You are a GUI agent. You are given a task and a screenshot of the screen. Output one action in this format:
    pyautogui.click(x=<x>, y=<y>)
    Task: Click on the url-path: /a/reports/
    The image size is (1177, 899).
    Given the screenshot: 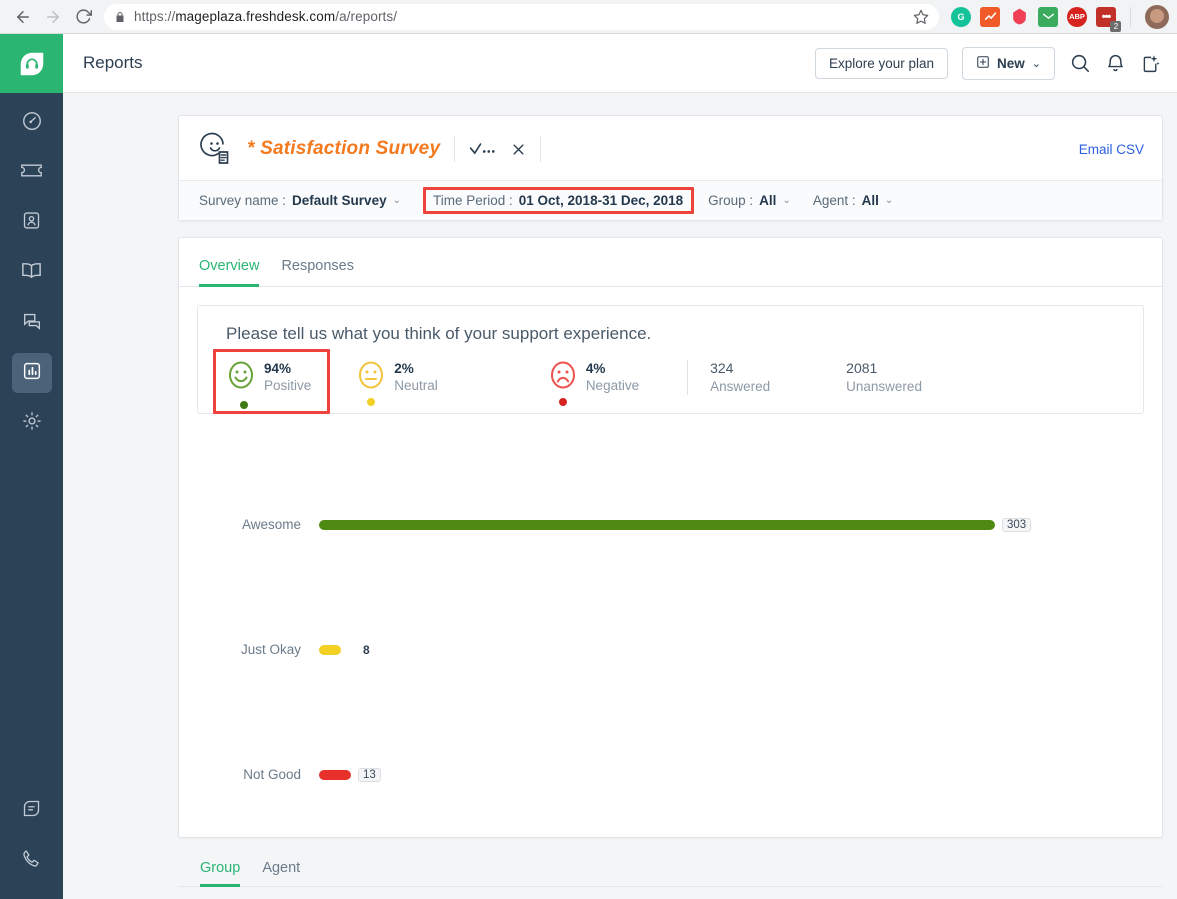 What is the action you would take?
    pyautogui.click(x=366, y=16)
    